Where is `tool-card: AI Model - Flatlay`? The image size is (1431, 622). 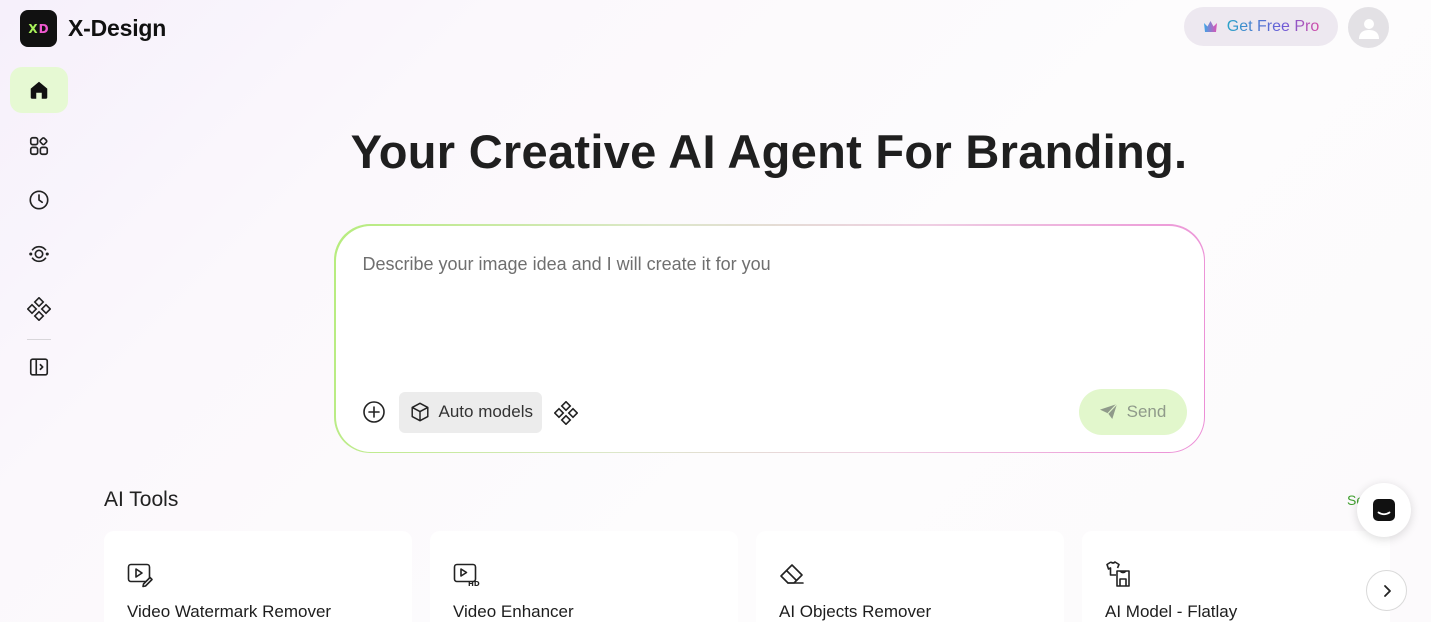 tool-card: AI Model - Flatlay is located at coordinates (1236, 576).